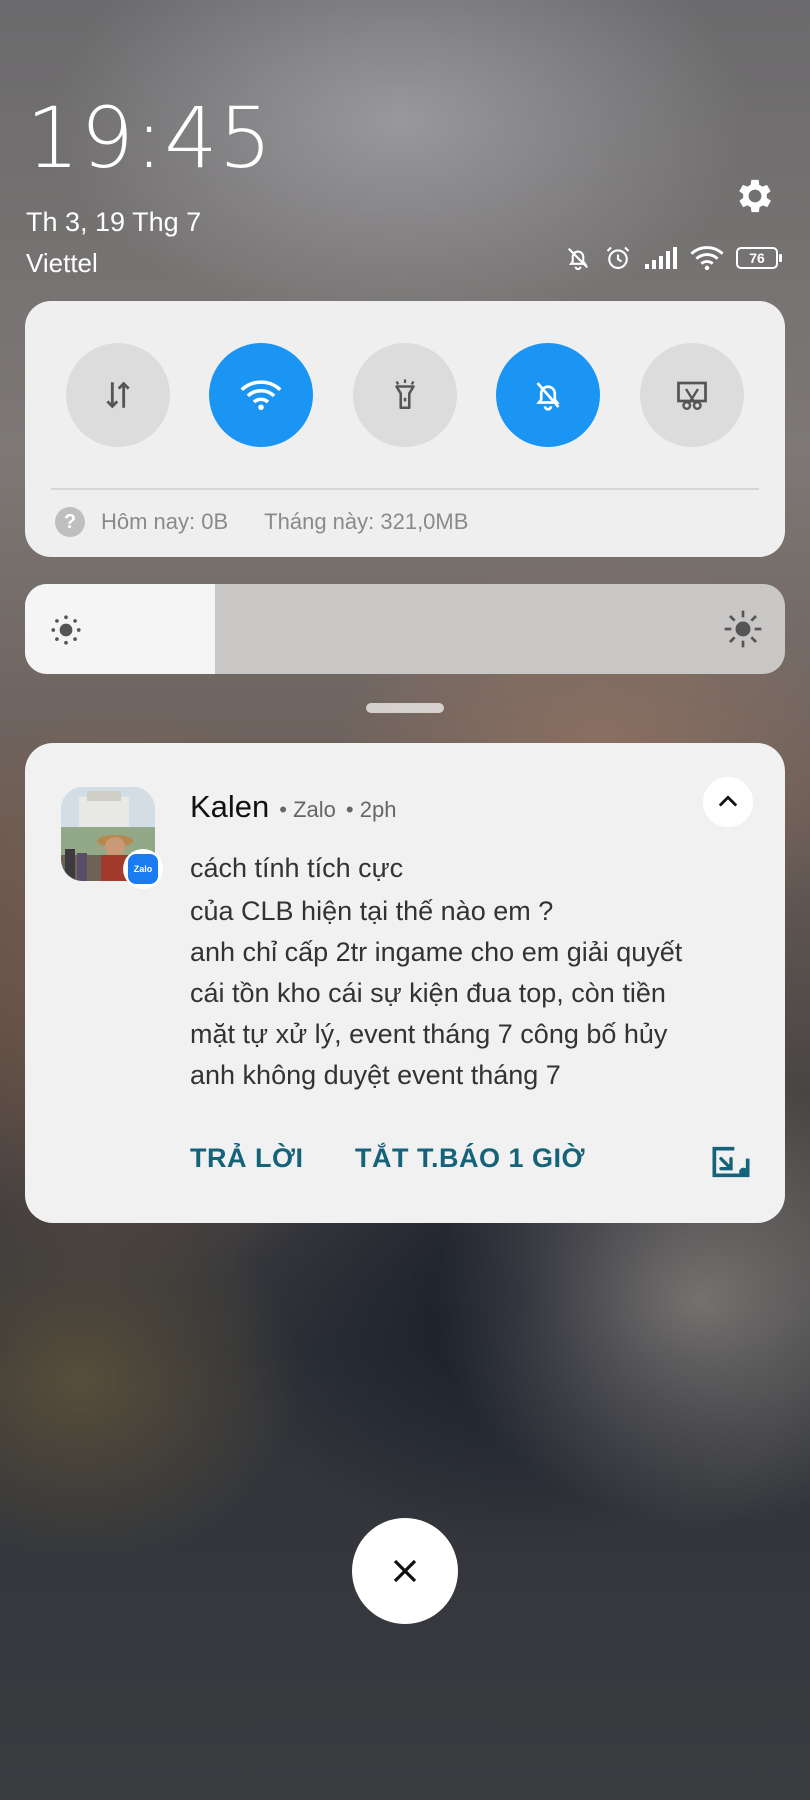 This screenshot has height=1800, width=810. I want to click on clock: 19:45, so click(150, 138).